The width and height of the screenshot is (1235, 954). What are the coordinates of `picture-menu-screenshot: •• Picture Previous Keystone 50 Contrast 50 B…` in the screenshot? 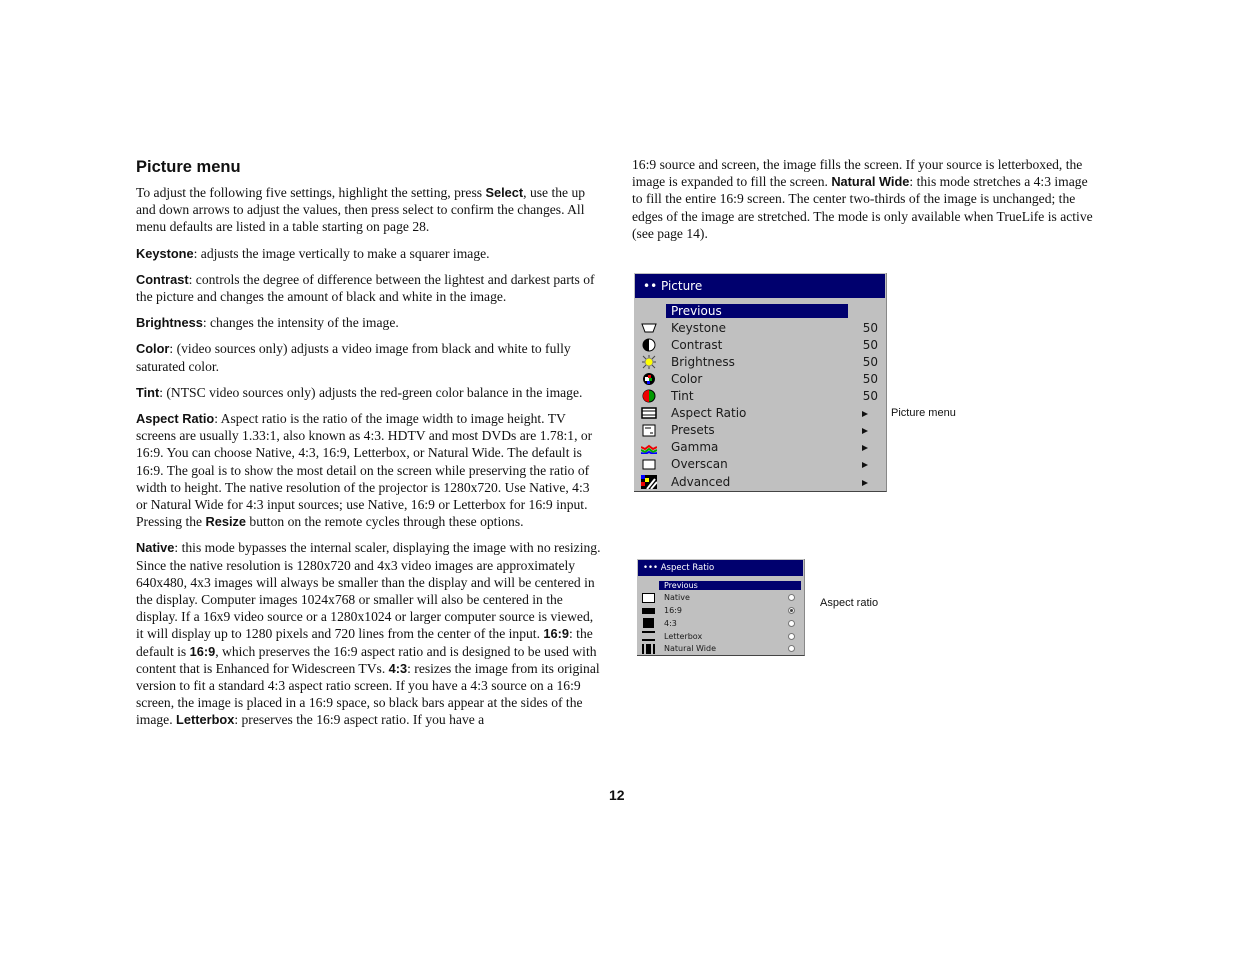 It's located at (760, 382).